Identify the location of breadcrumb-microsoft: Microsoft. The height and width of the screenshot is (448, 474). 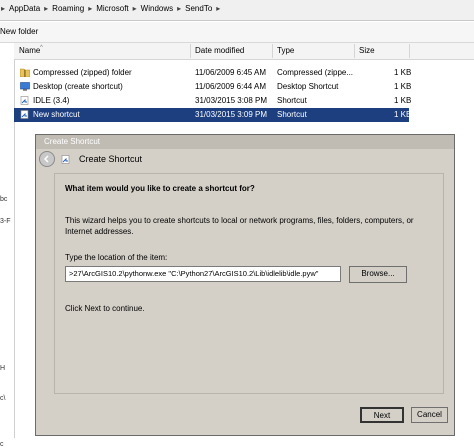
(112, 8).